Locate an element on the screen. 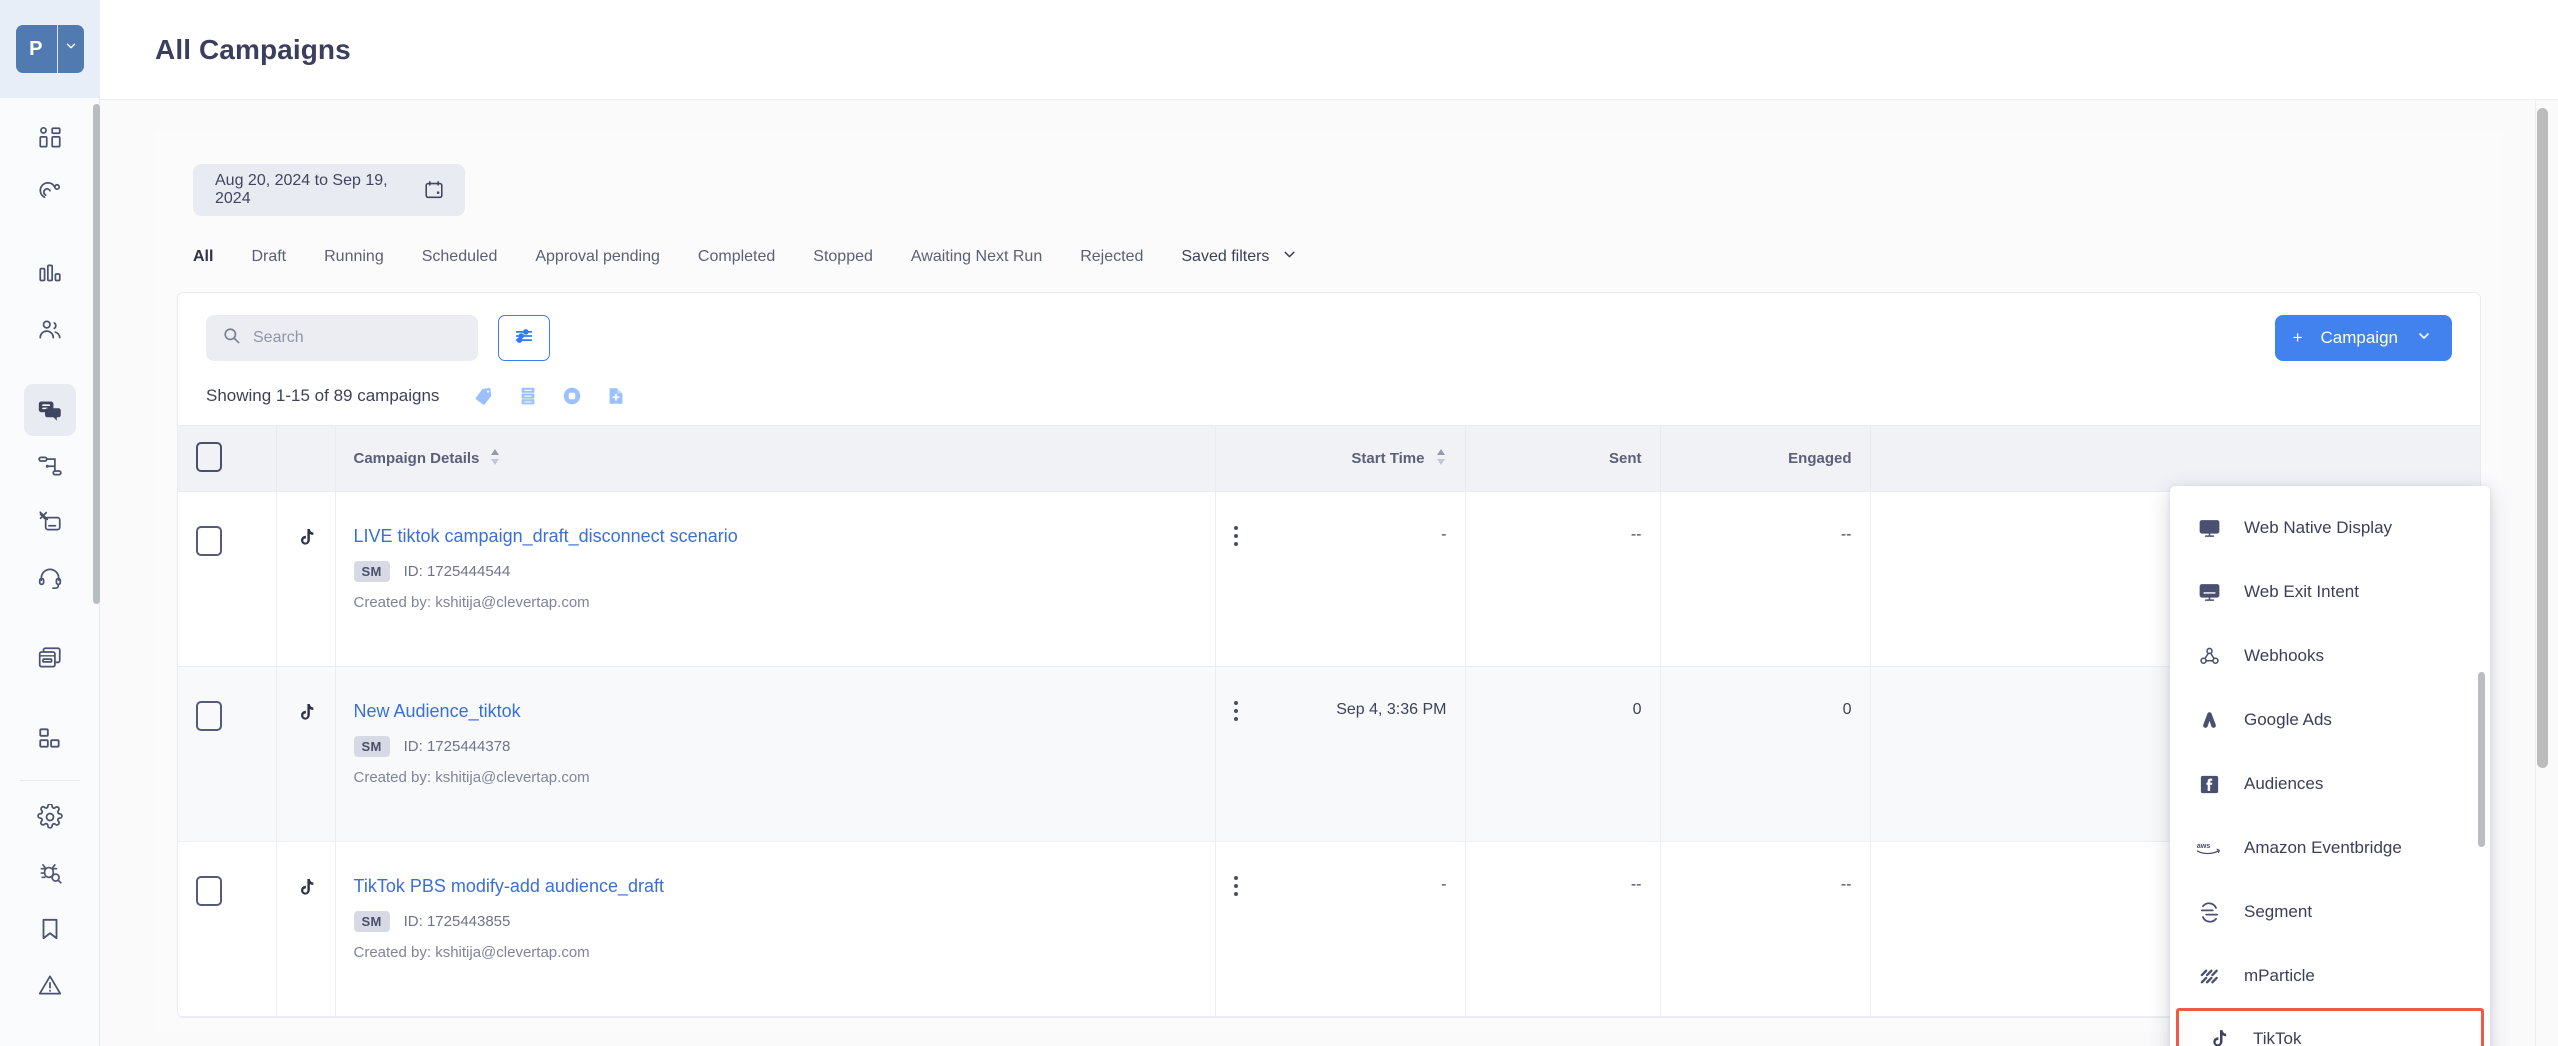 The width and height of the screenshot is (2558, 1046). aws-icon: aws is located at coordinates (2209, 848).